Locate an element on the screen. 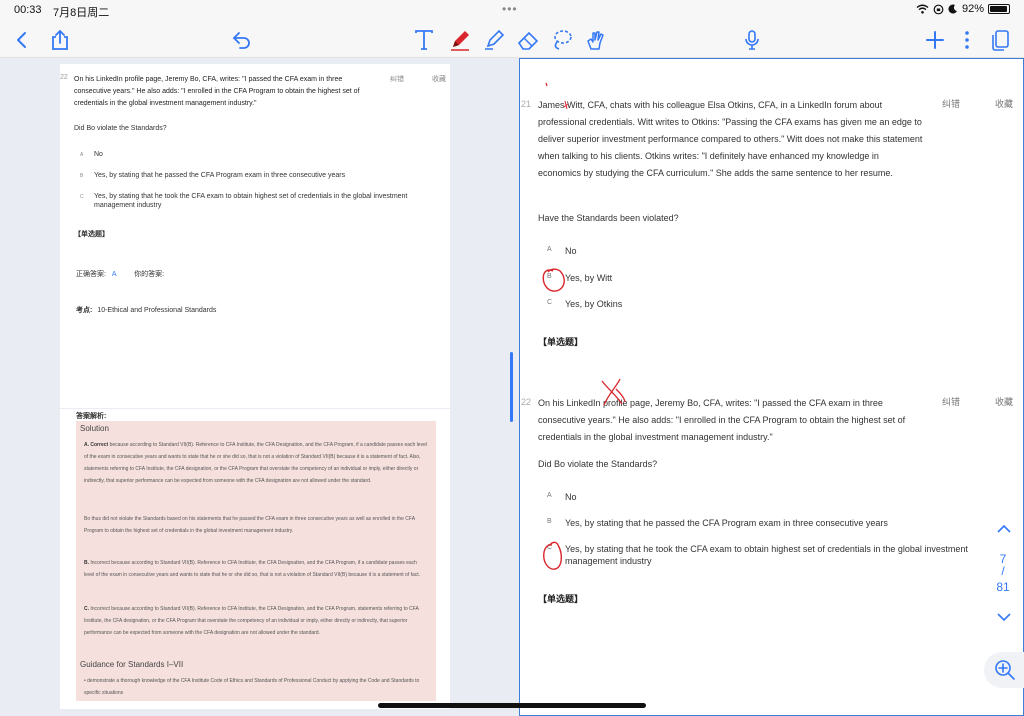 The image size is (1024, 716). share-icon is located at coordinates (60, 40).